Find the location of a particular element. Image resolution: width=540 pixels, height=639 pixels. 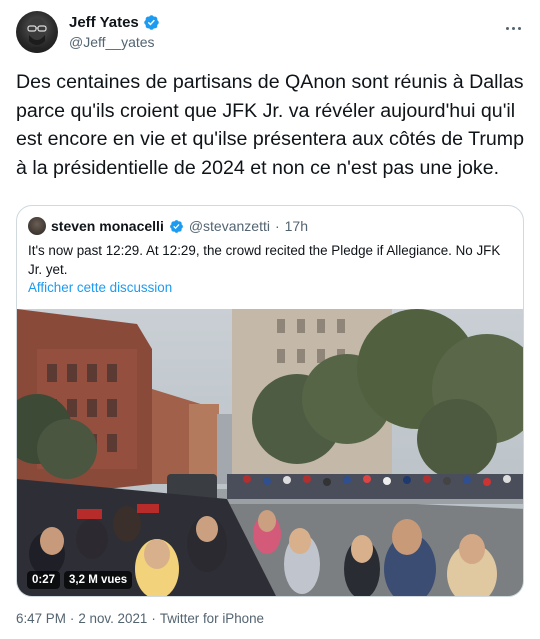

author-name-row: Jeff Yates is located at coordinates (114, 22).